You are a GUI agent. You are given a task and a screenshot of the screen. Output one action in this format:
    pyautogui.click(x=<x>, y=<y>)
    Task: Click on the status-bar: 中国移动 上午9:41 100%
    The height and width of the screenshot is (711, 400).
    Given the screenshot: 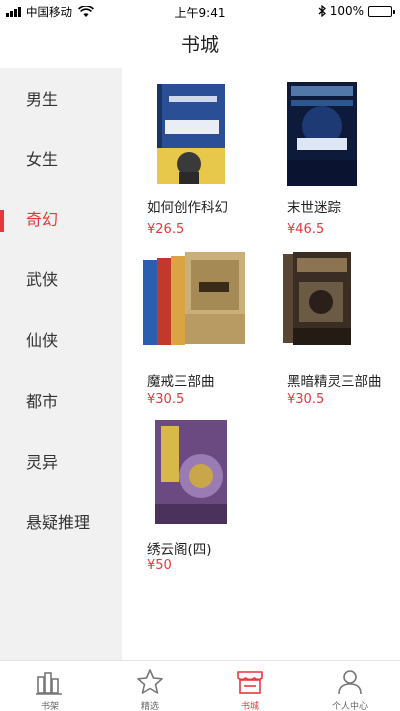 What is the action you would take?
    pyautogui.click(x=200, y=11)
    